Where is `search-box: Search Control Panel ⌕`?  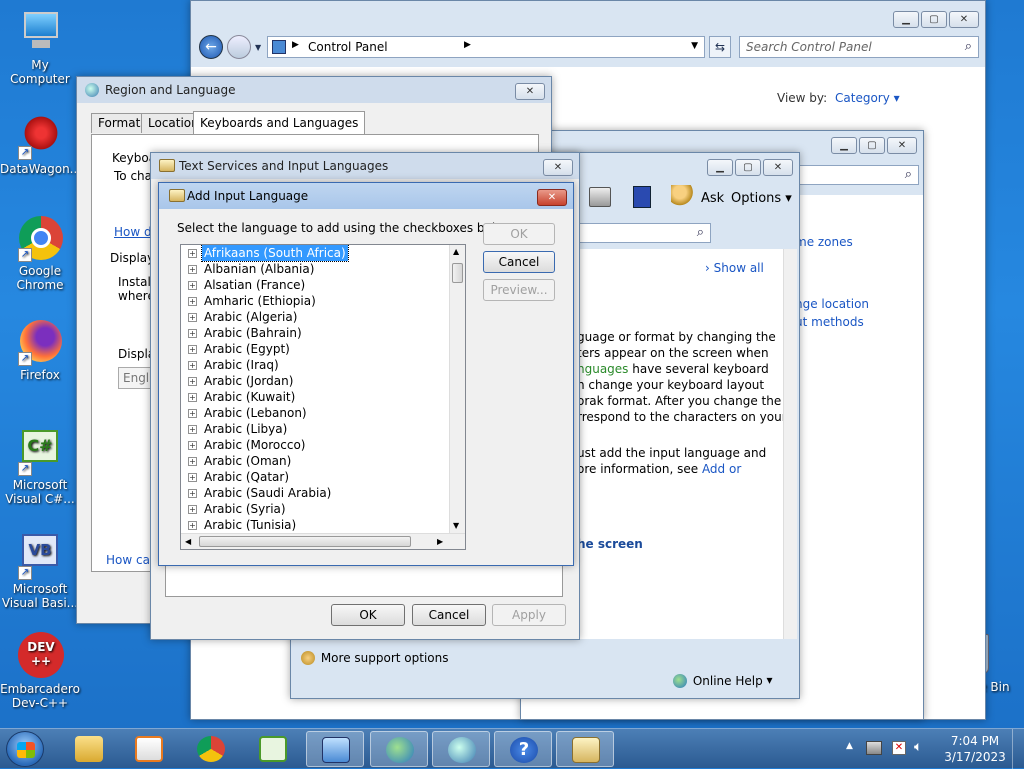
search-box: Search Control Panel ⌕ is located at coordinates (859, 47).